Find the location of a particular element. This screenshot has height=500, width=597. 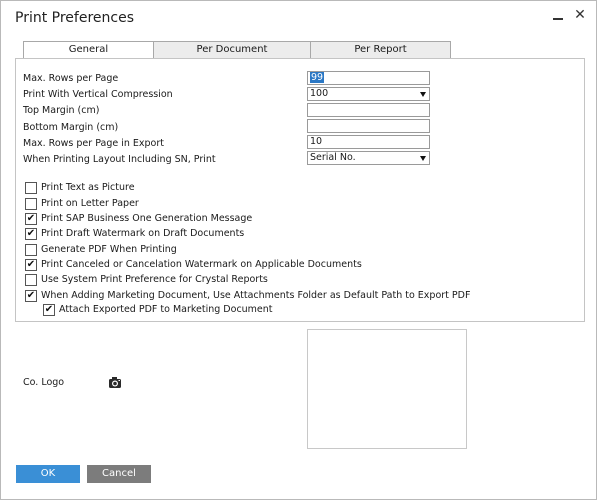

max-rows-input: 99 is located at coordinates (368, 78).